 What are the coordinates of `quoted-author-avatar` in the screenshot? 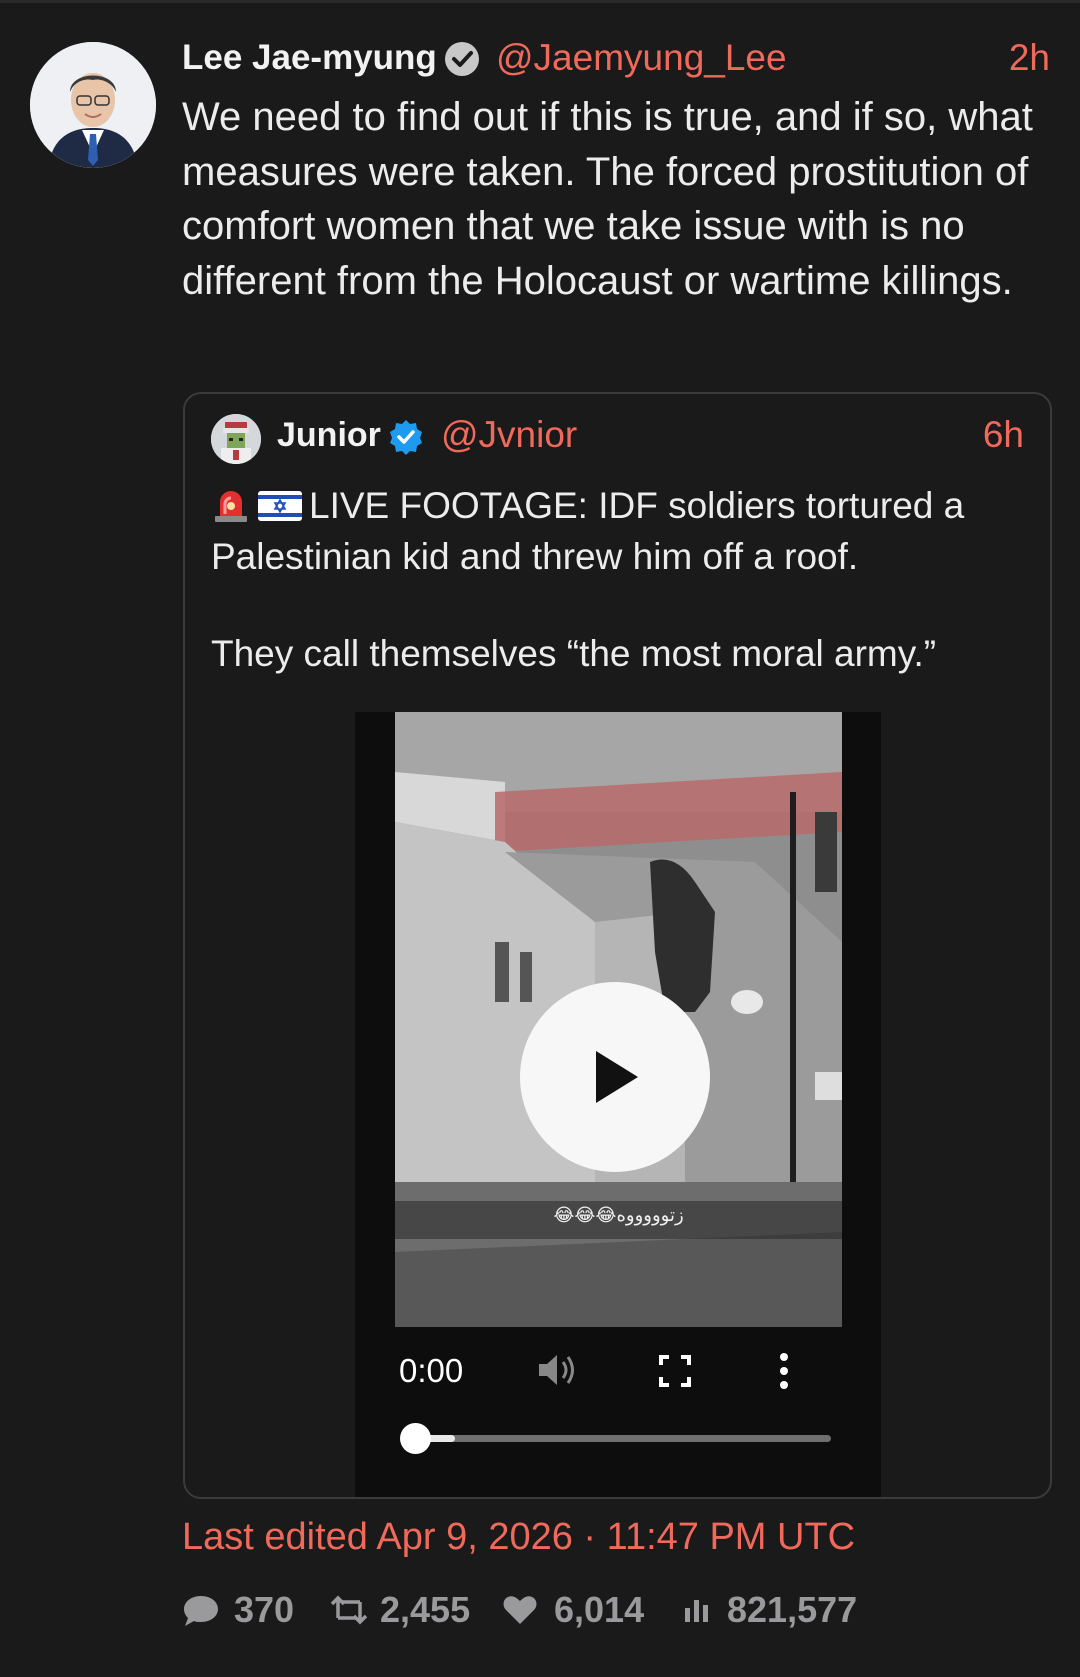 It's located at (236, 439).